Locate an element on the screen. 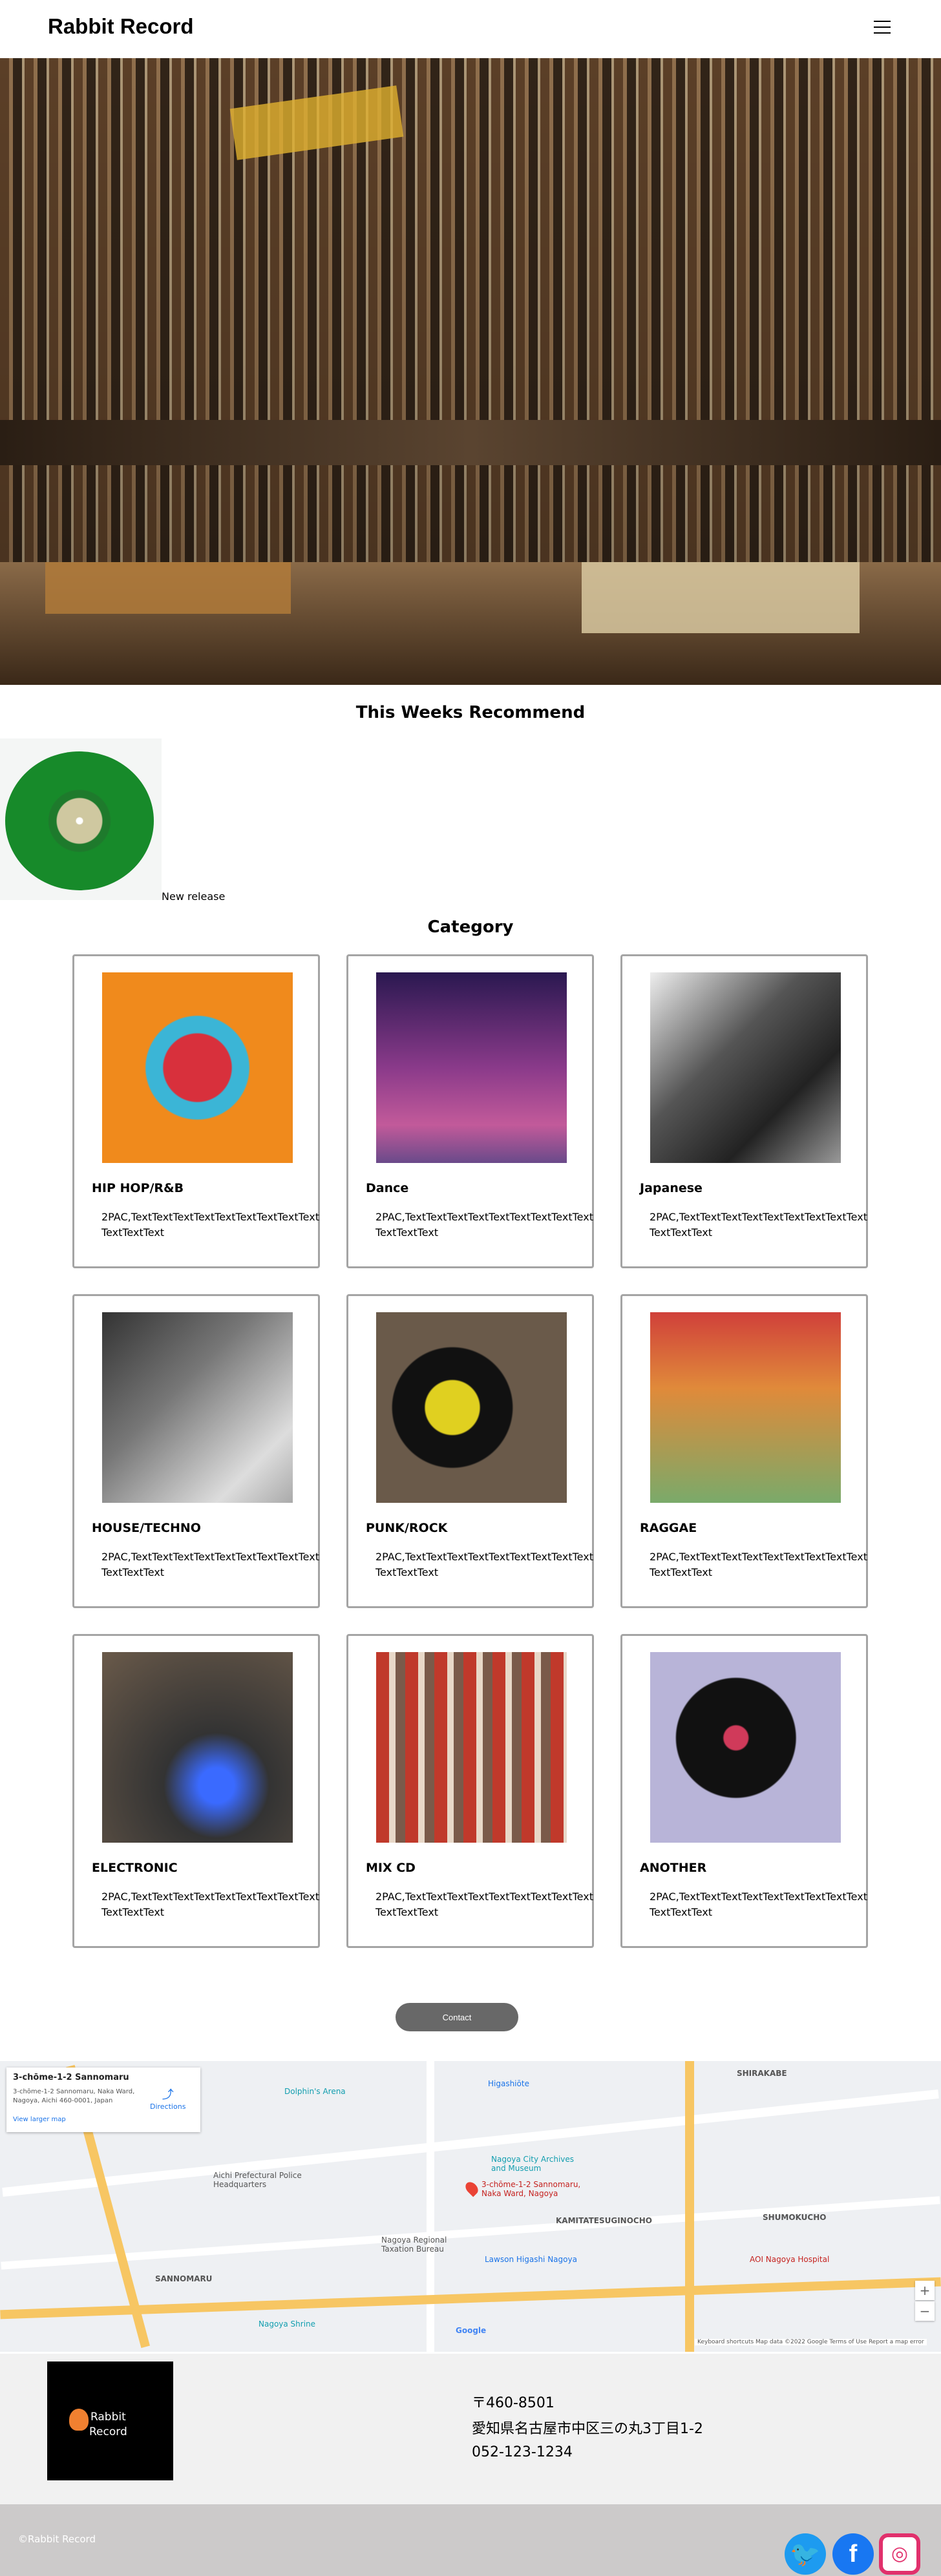  directions-label: Directions is located at coordinates (168, 2106).